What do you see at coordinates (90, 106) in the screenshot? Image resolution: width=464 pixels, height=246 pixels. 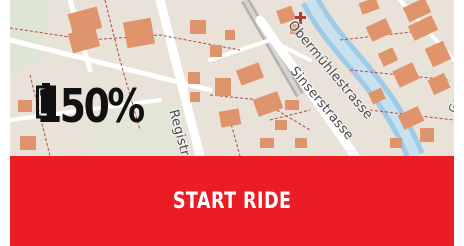 I see `battery-percentage: 150%` at bounding box center [90, 106].